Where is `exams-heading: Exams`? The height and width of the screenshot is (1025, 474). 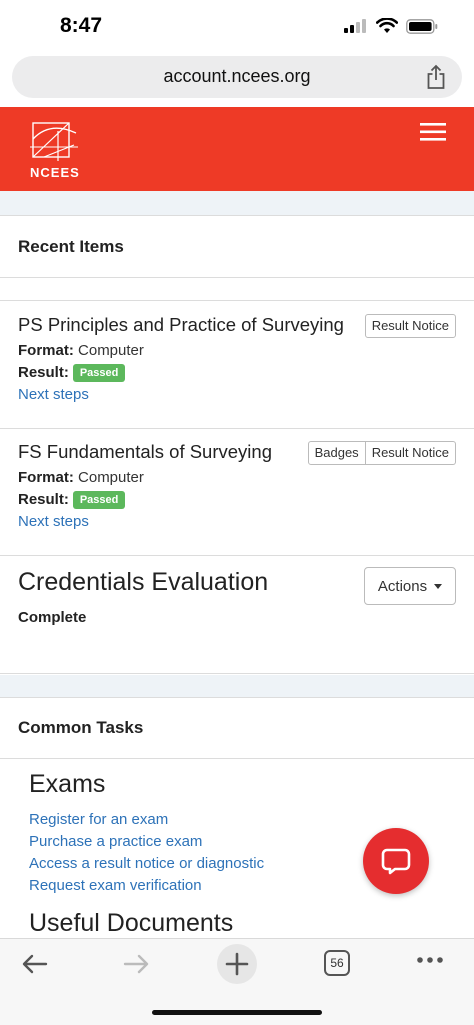
exams-heading: Exams is located at coordinates (67, 784).